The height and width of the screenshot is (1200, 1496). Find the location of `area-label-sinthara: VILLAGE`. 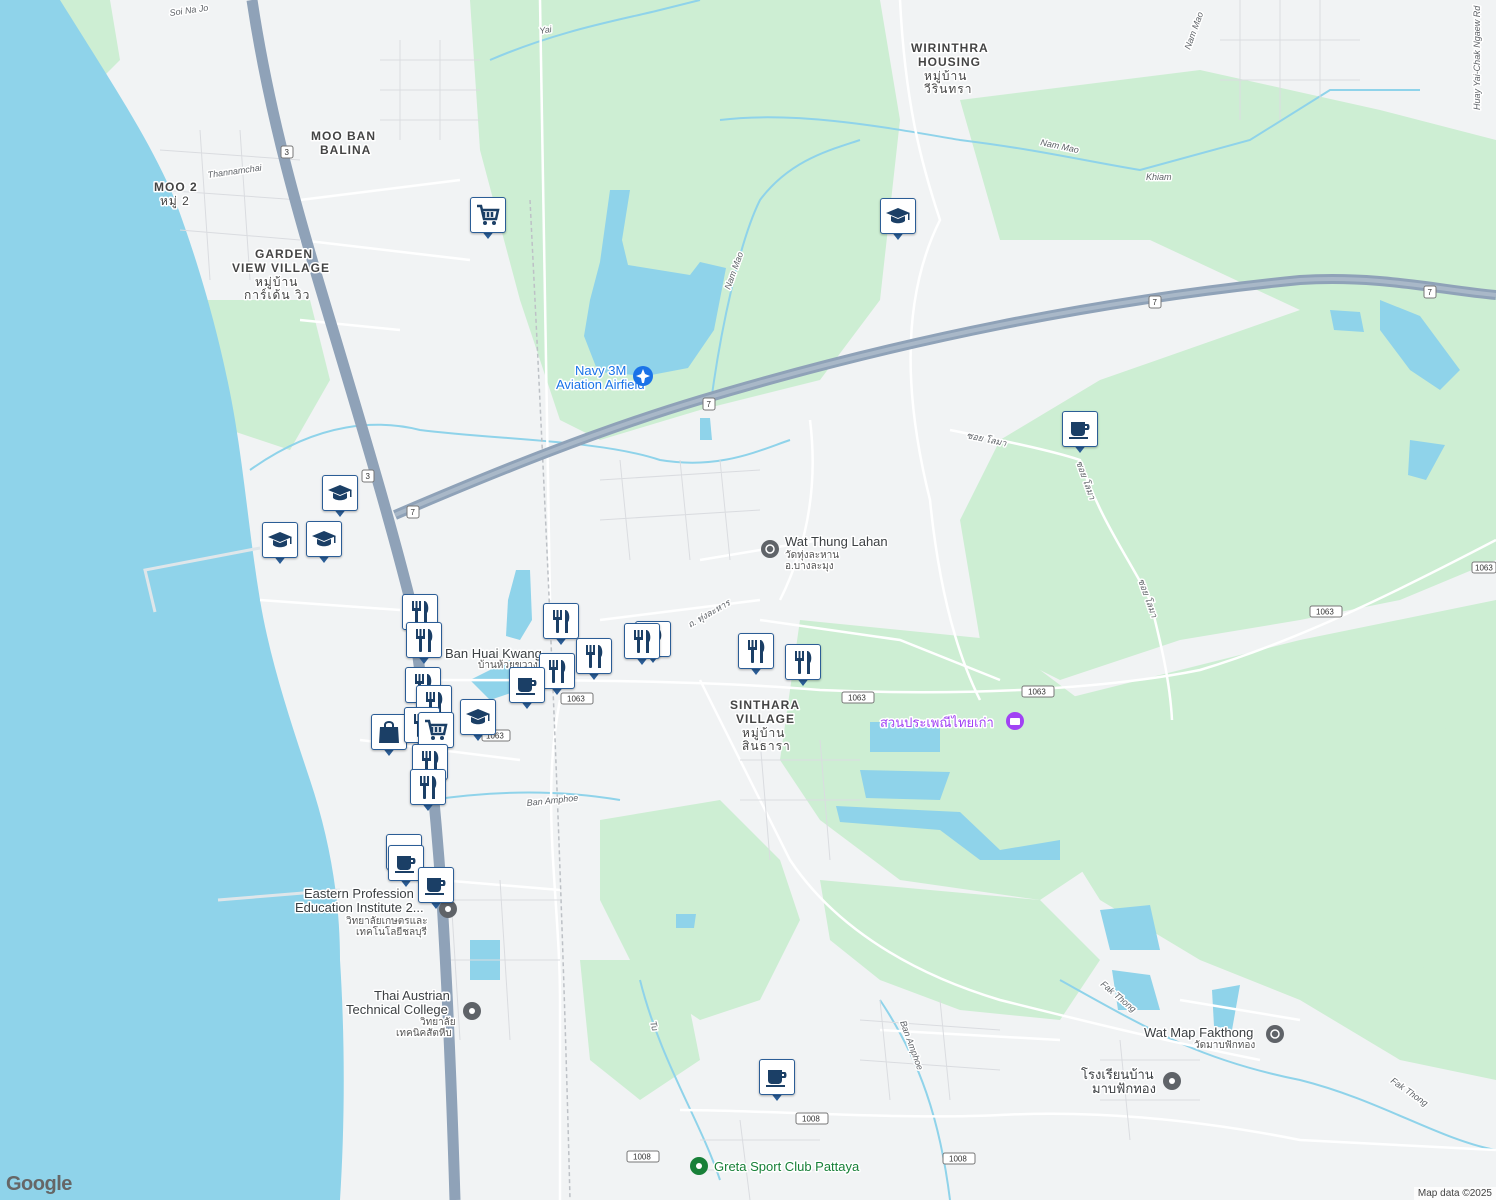

area-label-sinthara: VILLAGE is located at coordinates (765, 719).